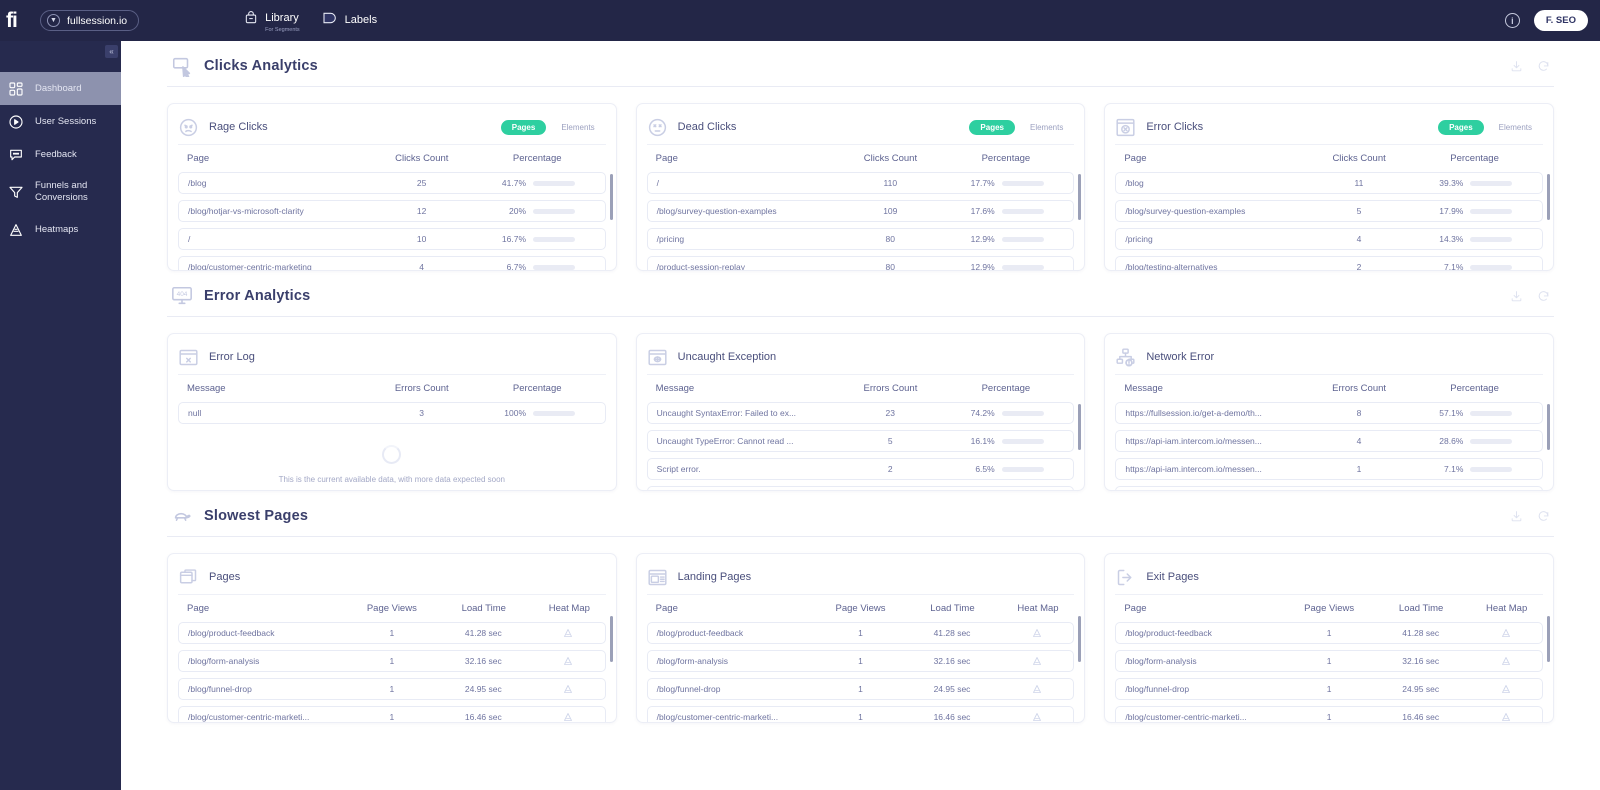 The height and width of the screenshot is (790, 1600). Describe the element at coordinates (349, 20) in the screenshot. I see `top-nav-labels: Labels` at that location.